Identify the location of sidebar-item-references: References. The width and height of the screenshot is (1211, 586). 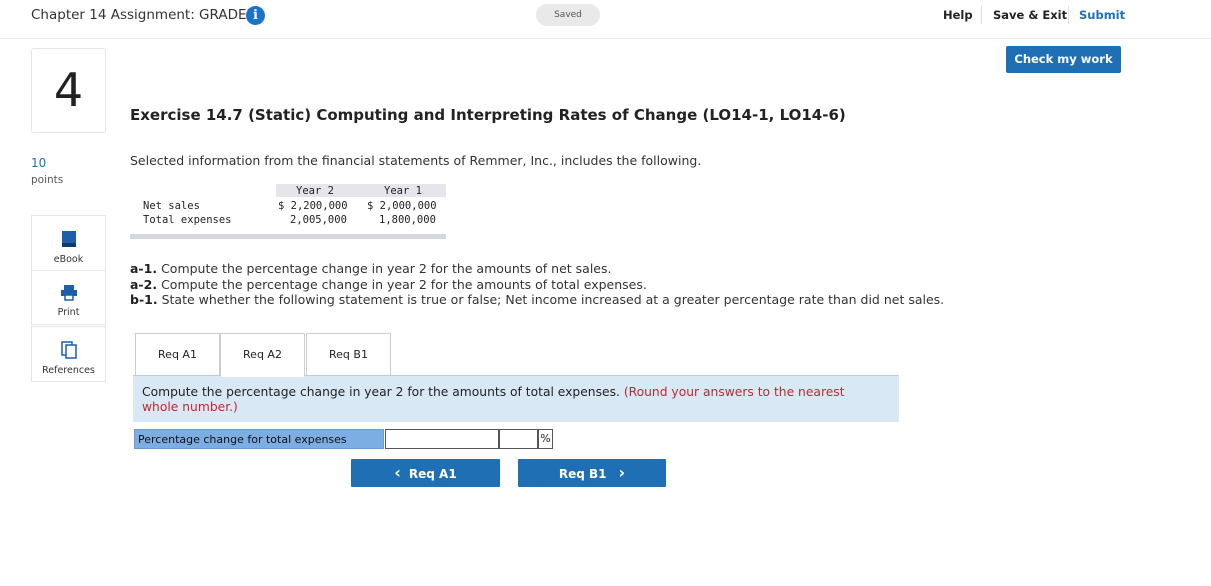
(68, 354).